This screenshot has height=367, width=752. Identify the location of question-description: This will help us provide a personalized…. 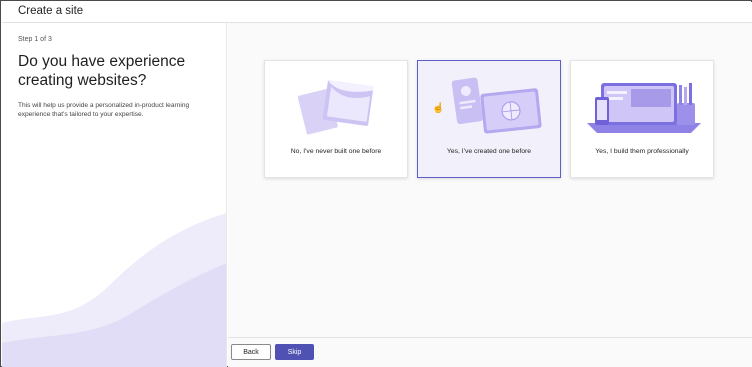
(104, 110).